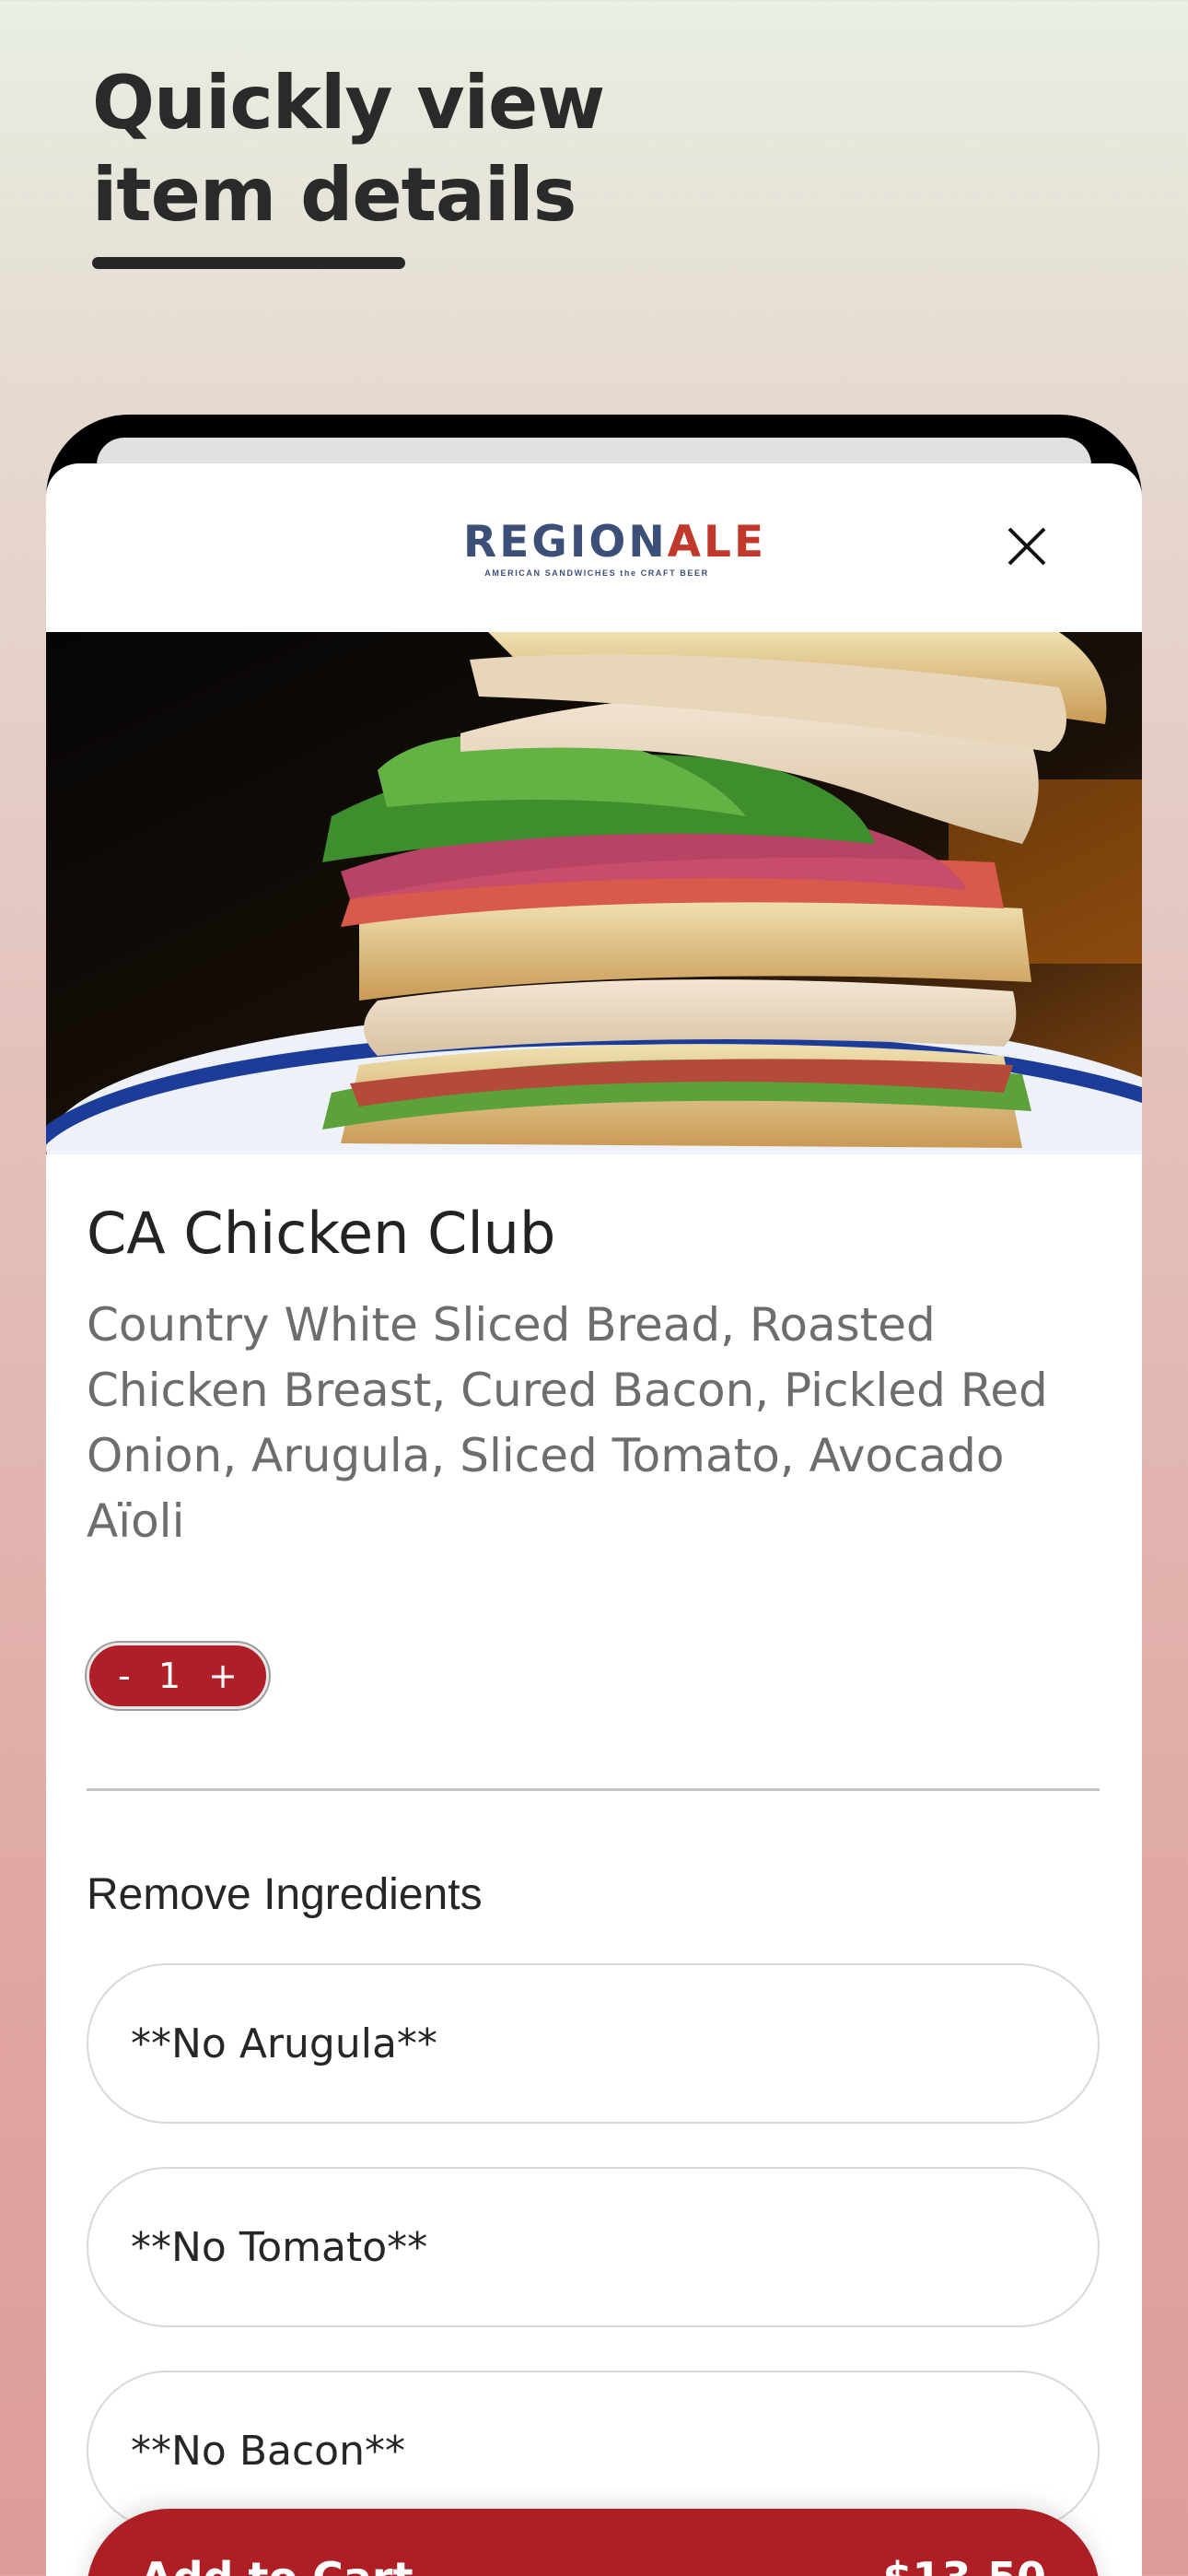 The height and width of the screenshot is (2576, 1188). Describe the element at coordinates (169, 1676) in the screenshot. I see `quantity-value: 1` at that location.